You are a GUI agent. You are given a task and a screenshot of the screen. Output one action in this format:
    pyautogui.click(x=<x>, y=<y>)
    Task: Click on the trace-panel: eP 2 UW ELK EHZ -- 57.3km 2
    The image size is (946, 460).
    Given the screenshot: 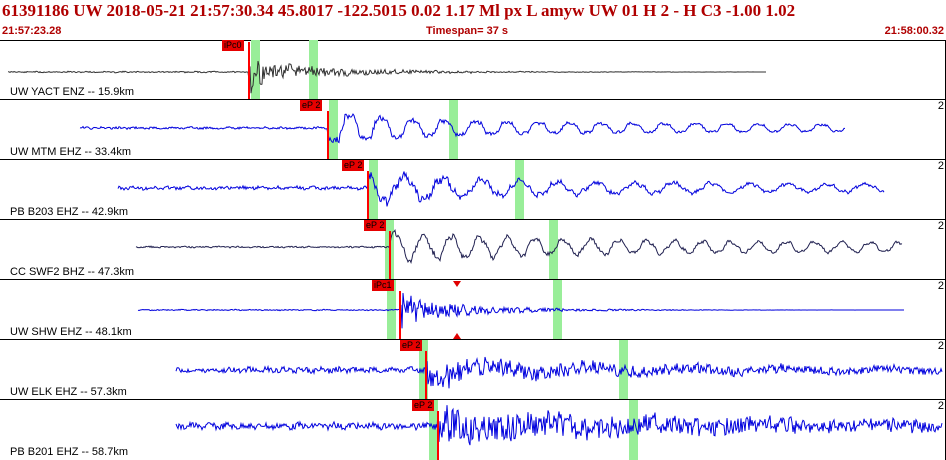 What is the action you would take?
    pyautogui.click(x=473, y=370)
    